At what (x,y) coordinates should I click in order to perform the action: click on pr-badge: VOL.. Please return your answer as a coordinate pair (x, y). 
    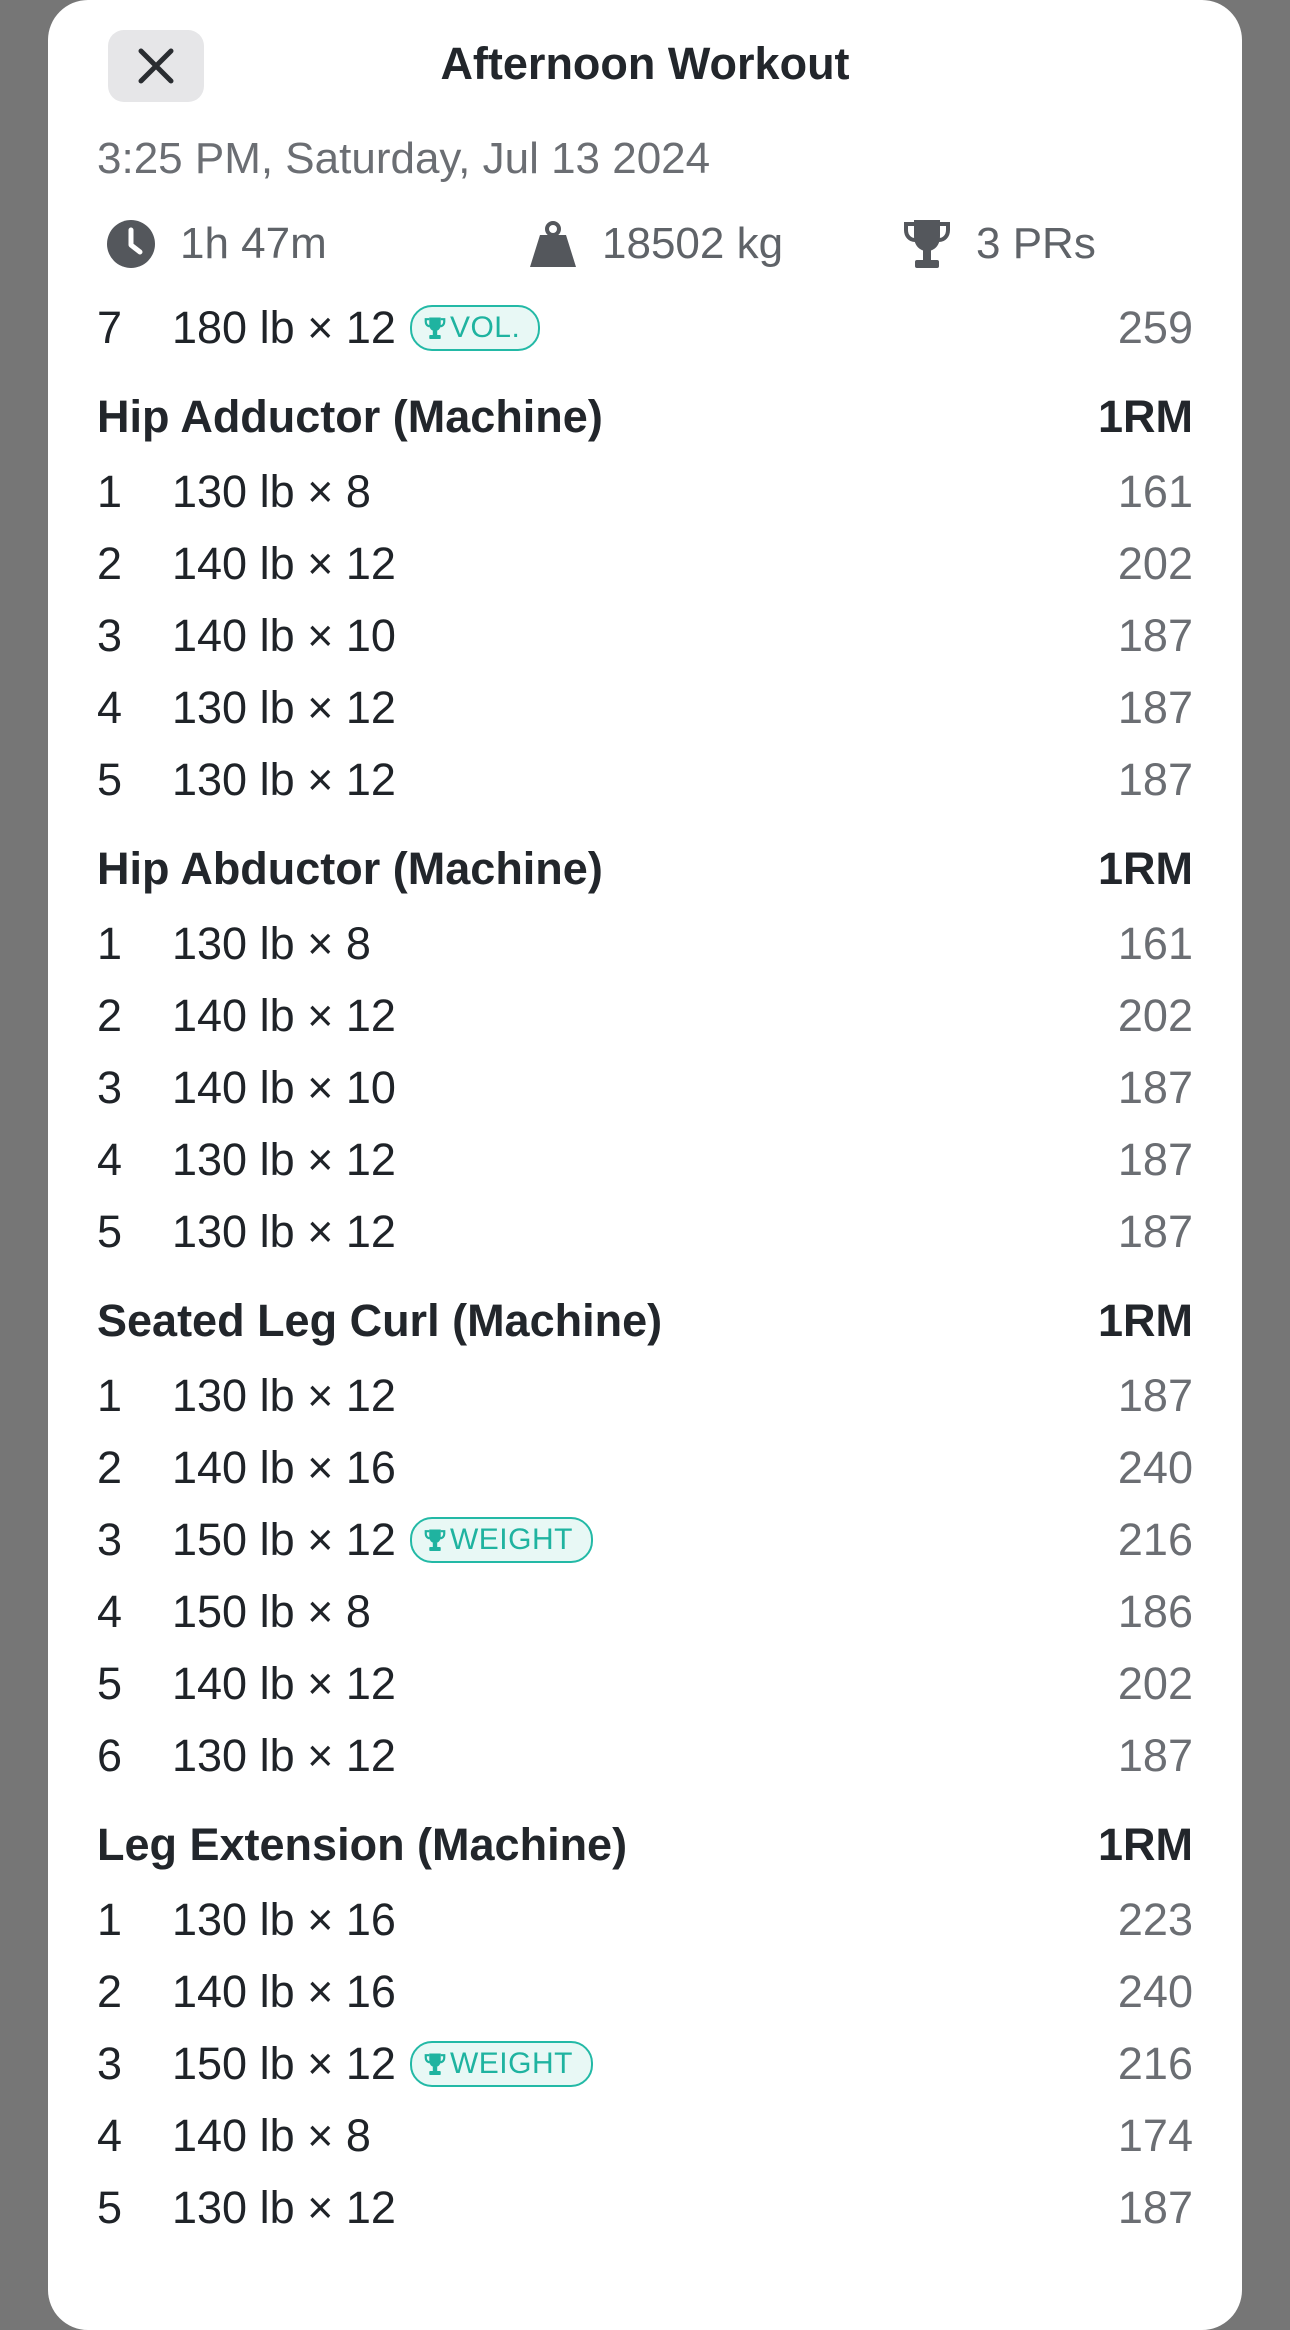
    Looking at the image, I should click on (475, 328).